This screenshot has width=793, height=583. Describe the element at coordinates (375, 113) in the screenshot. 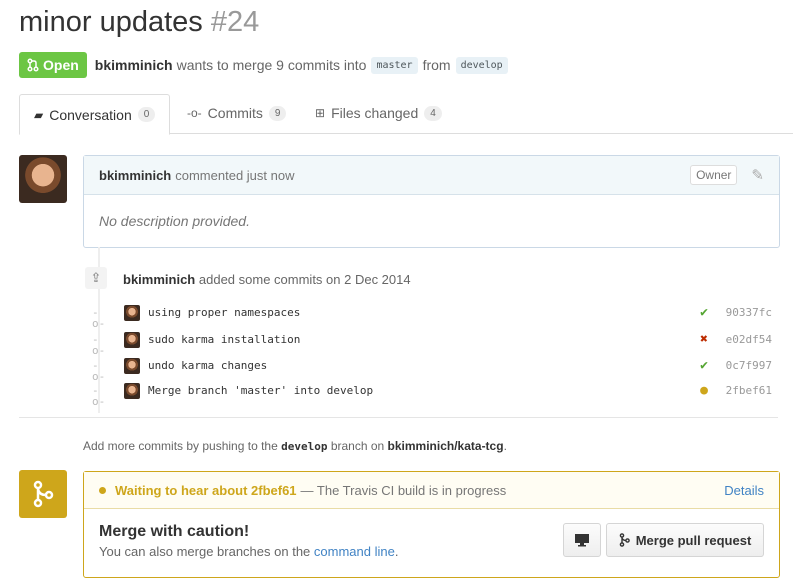

I see `tab-label: Files changed` at that location.